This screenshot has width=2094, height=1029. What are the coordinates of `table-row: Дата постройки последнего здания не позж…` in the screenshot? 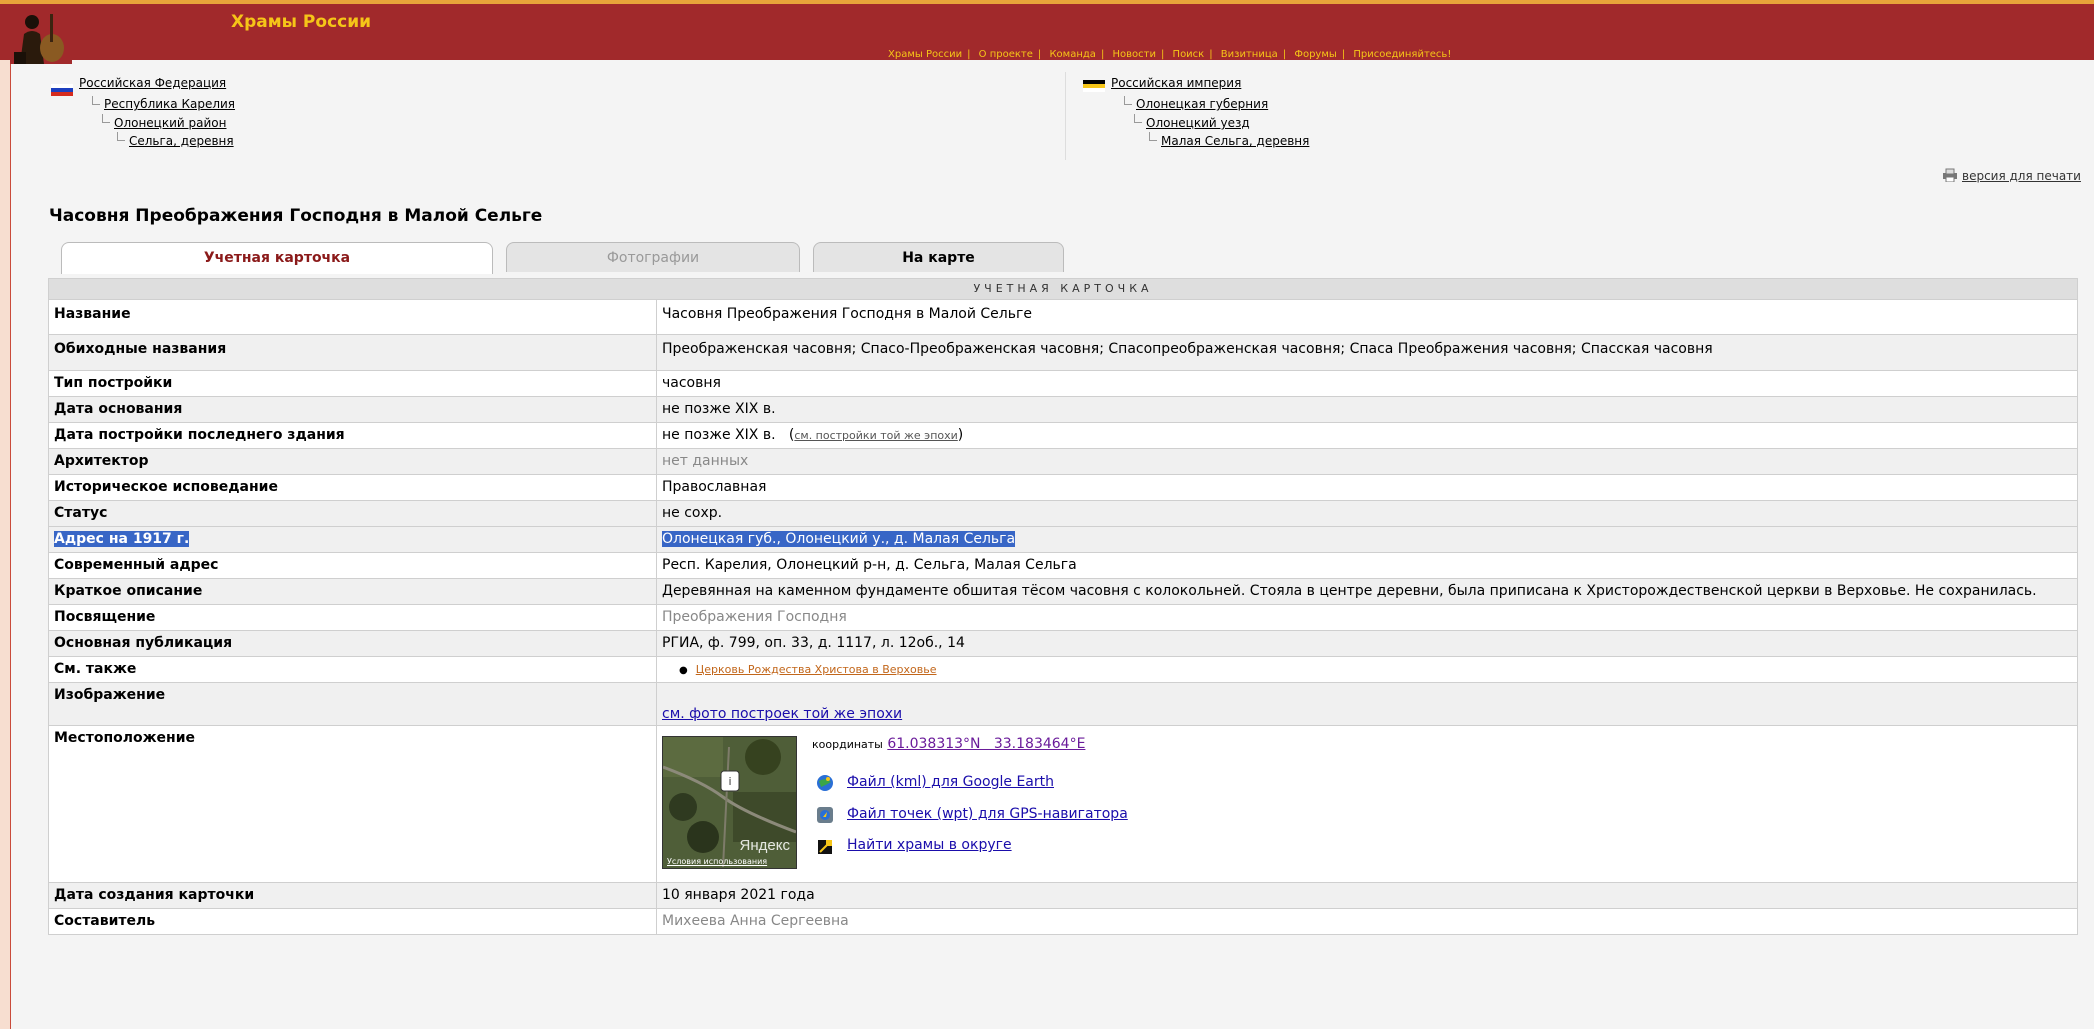 It's located at (1063, 435).